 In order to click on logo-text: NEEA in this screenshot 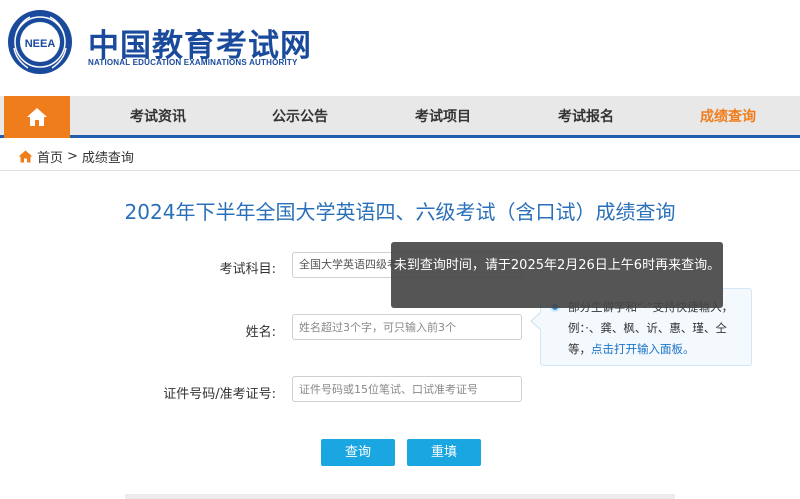, I will do `click(40, 44)`.